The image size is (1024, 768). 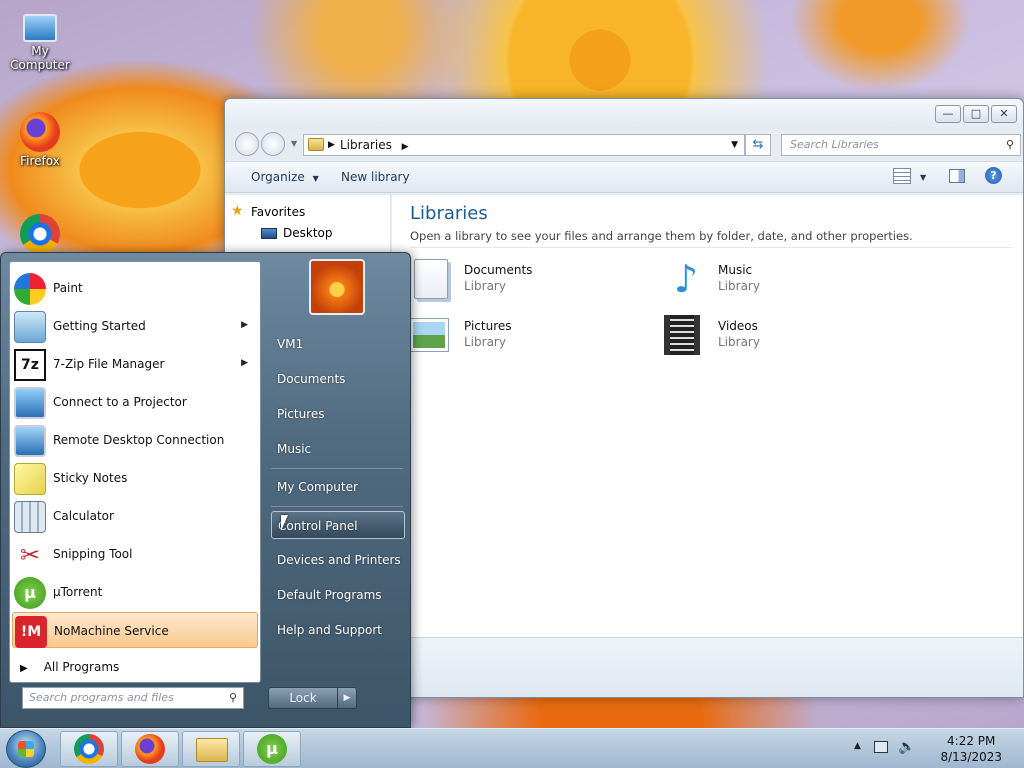 I want to click on program-label: Connect to a Projector, so click(x=120, y=402).